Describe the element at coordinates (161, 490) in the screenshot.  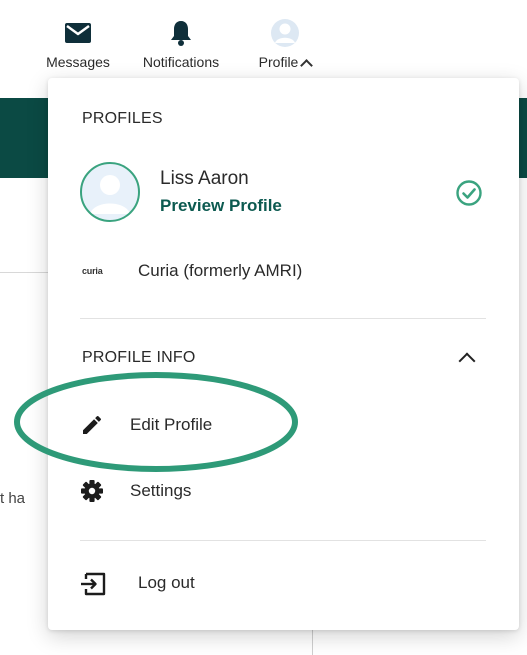
I see `settings-label: Settings` at that location.